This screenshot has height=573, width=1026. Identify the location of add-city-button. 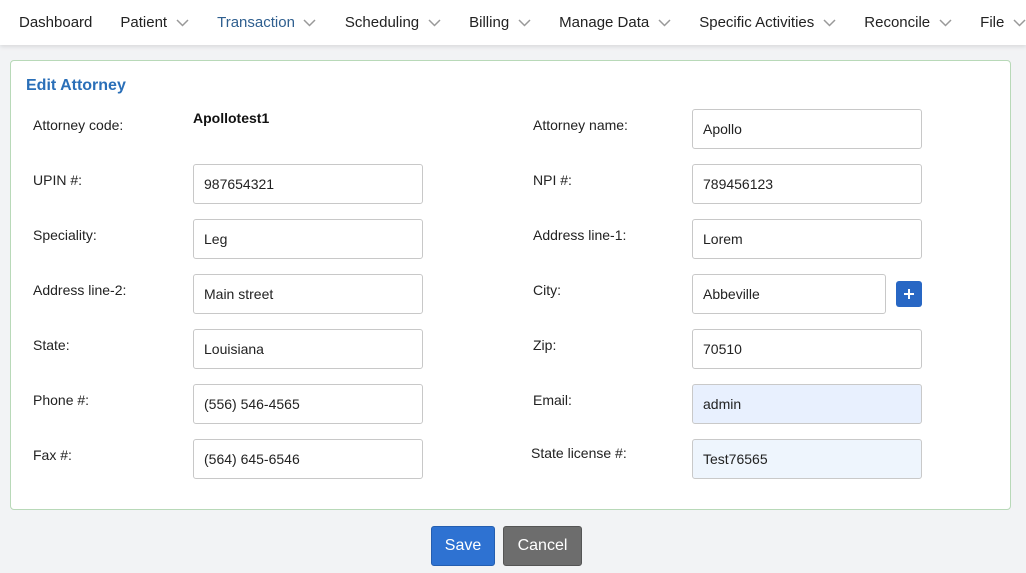
(909, 294).